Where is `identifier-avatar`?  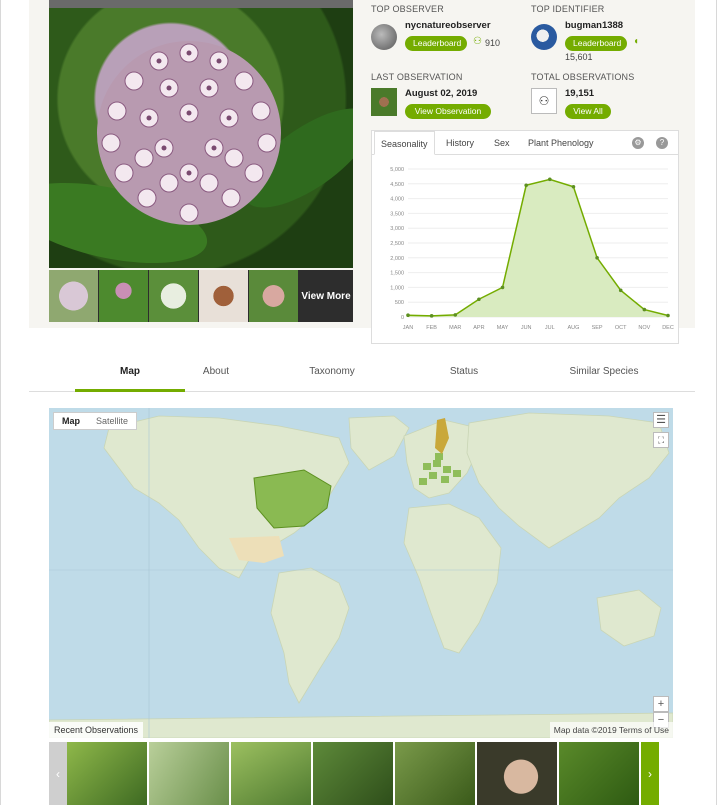
identifier-avatar is located at coordinates (544, 37).